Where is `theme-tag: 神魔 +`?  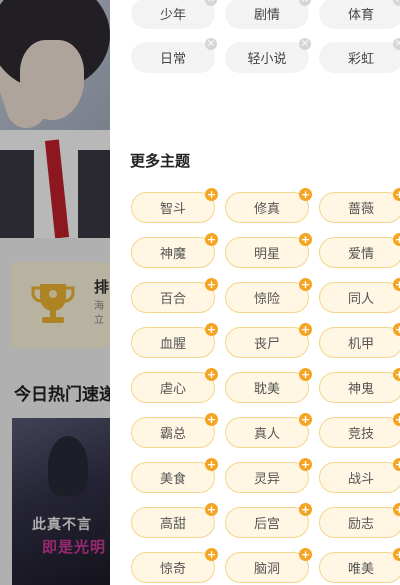 theme-tag: 神魔 + is located at coordinates (174, 250).